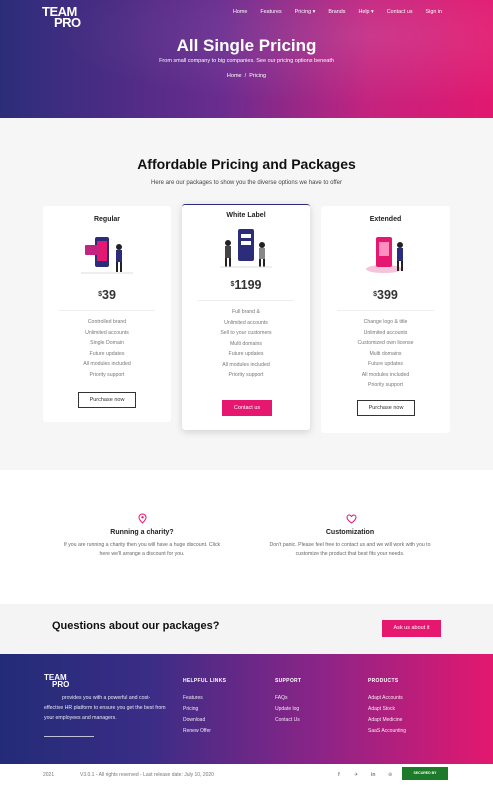 Image resolution: width=493 pixels, height=786 pixels. Describe the element at coordinates (258, 76) in the screenshot. I see `breadcrumb-current: Pricing` at that location.